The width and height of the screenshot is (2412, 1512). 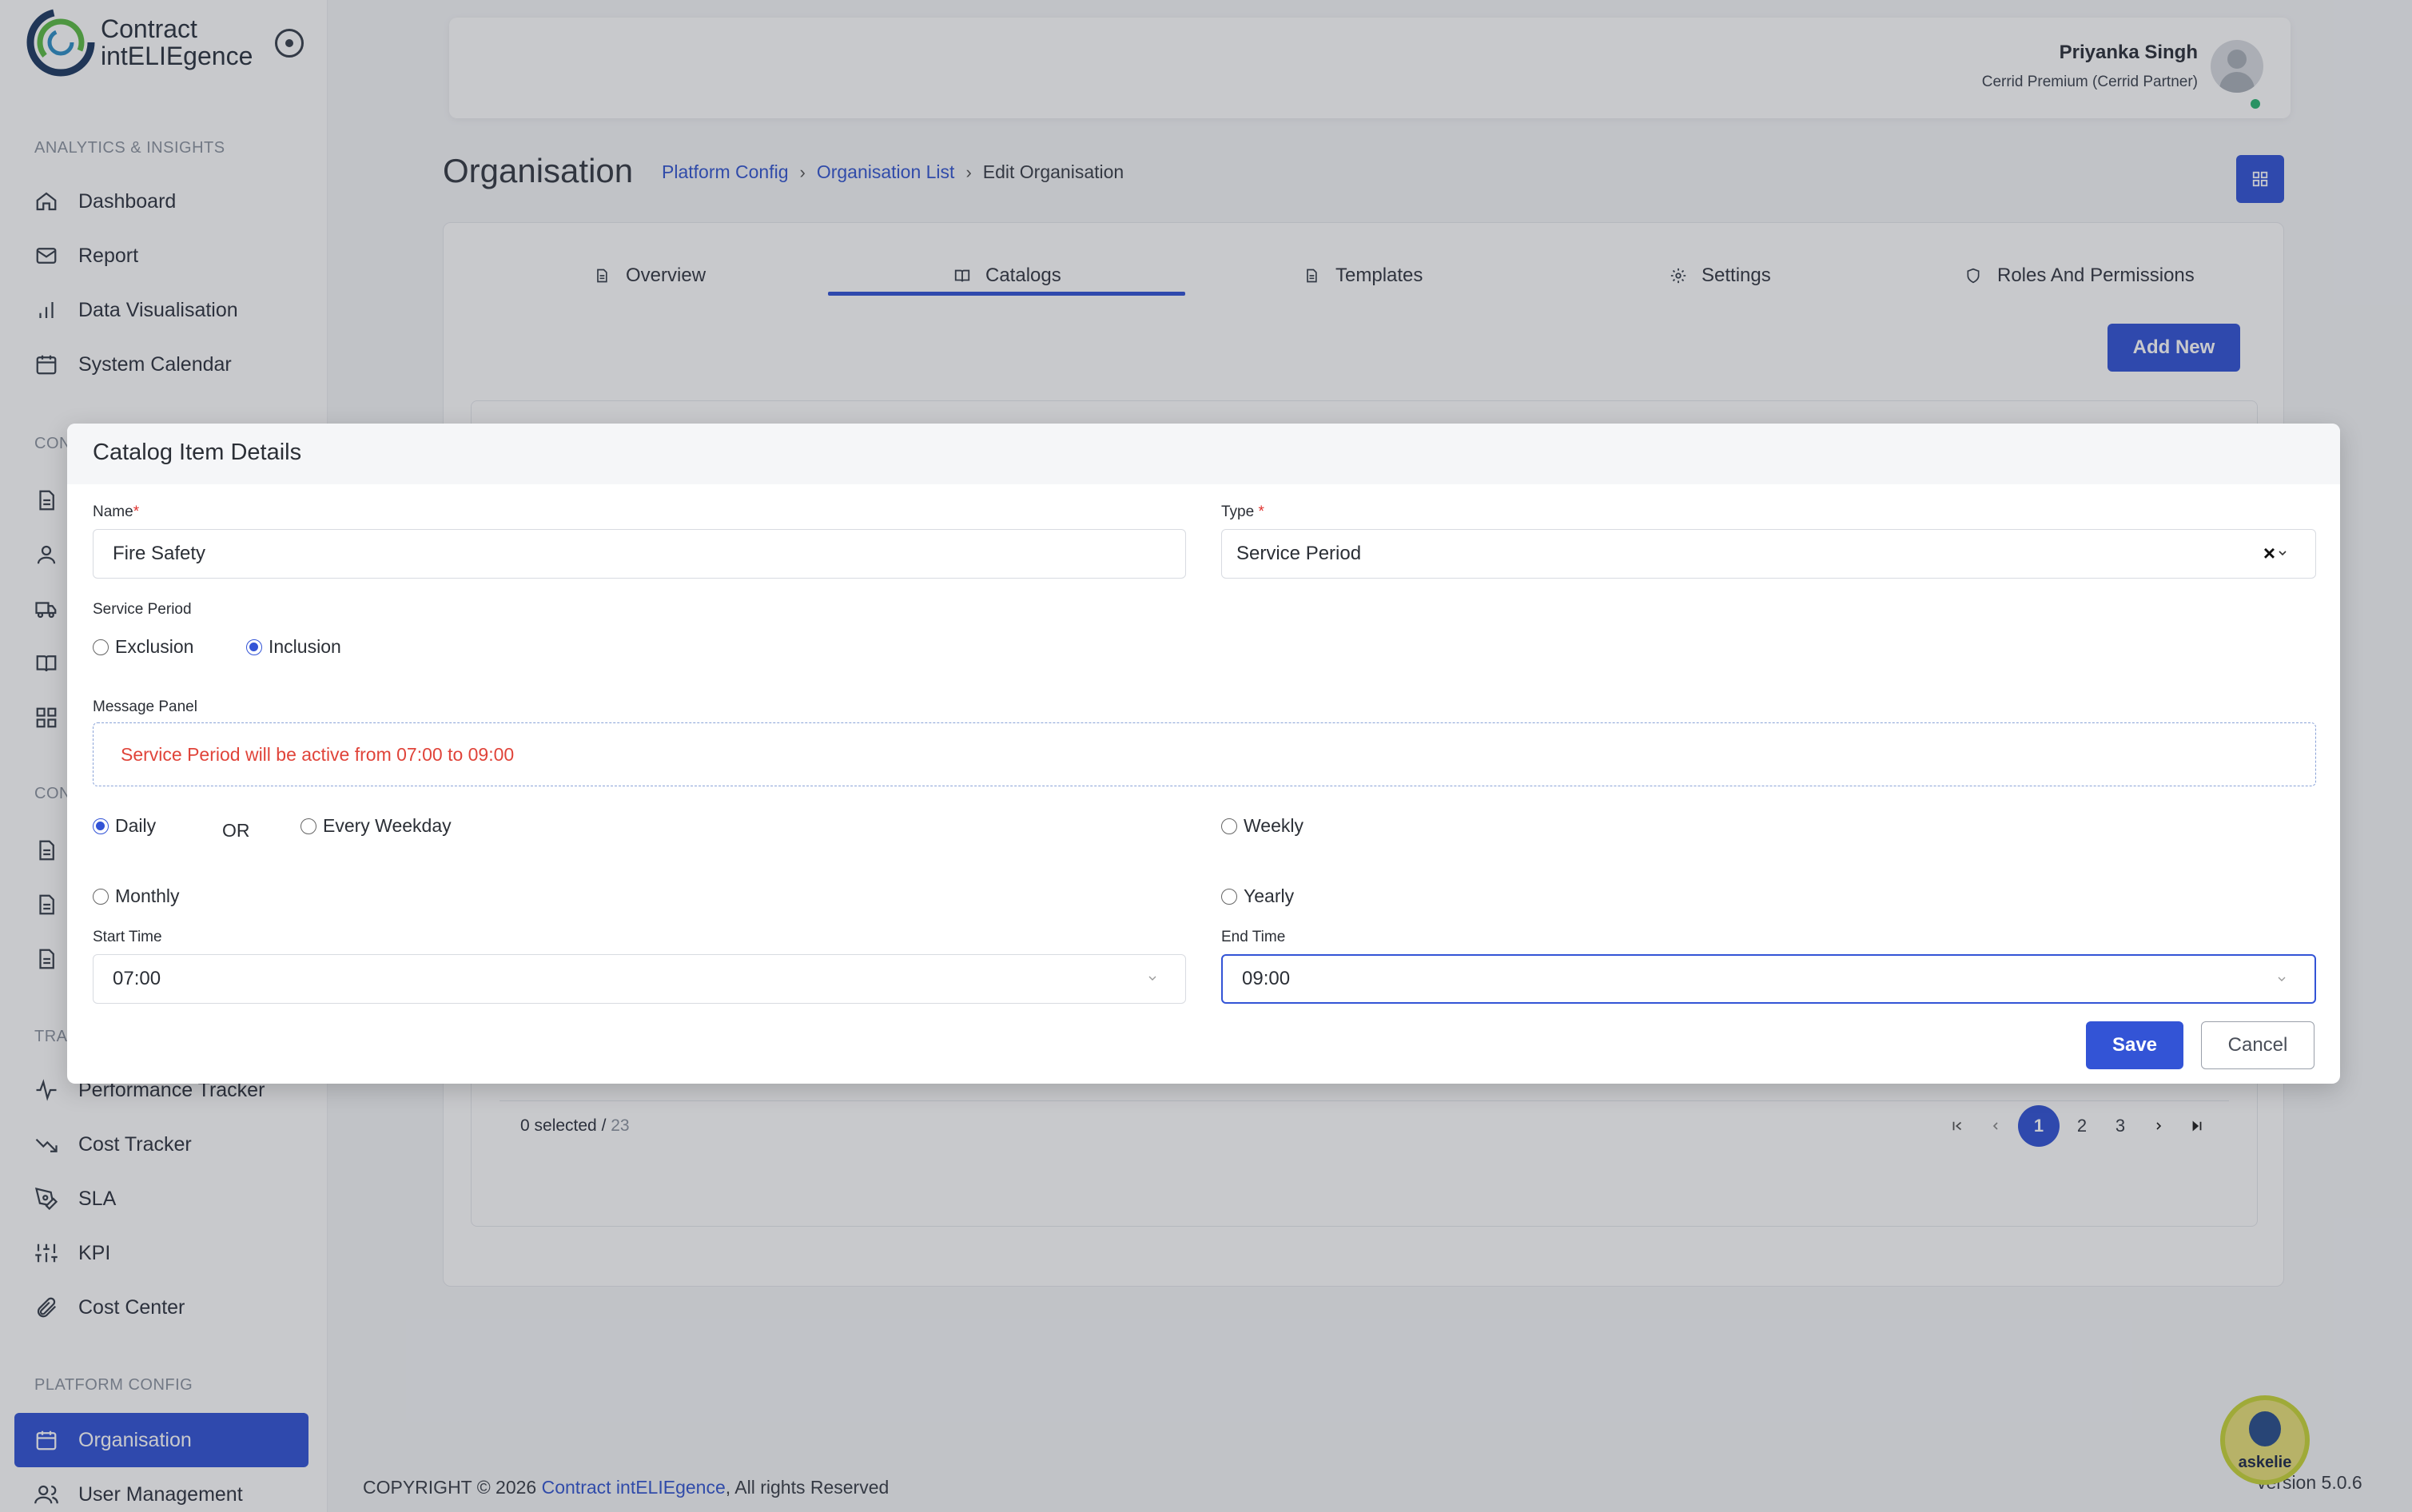 What do you see at coordinates (154, 646) in the screenshot?
I see `exclusion-label: Exclusion` at bounding box center [154, 646].